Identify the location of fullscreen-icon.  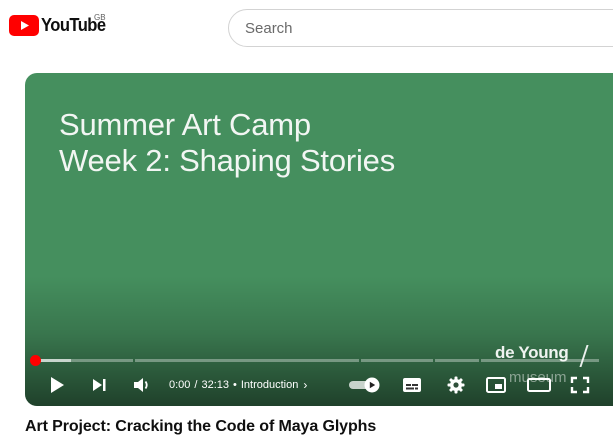
(580, 385).